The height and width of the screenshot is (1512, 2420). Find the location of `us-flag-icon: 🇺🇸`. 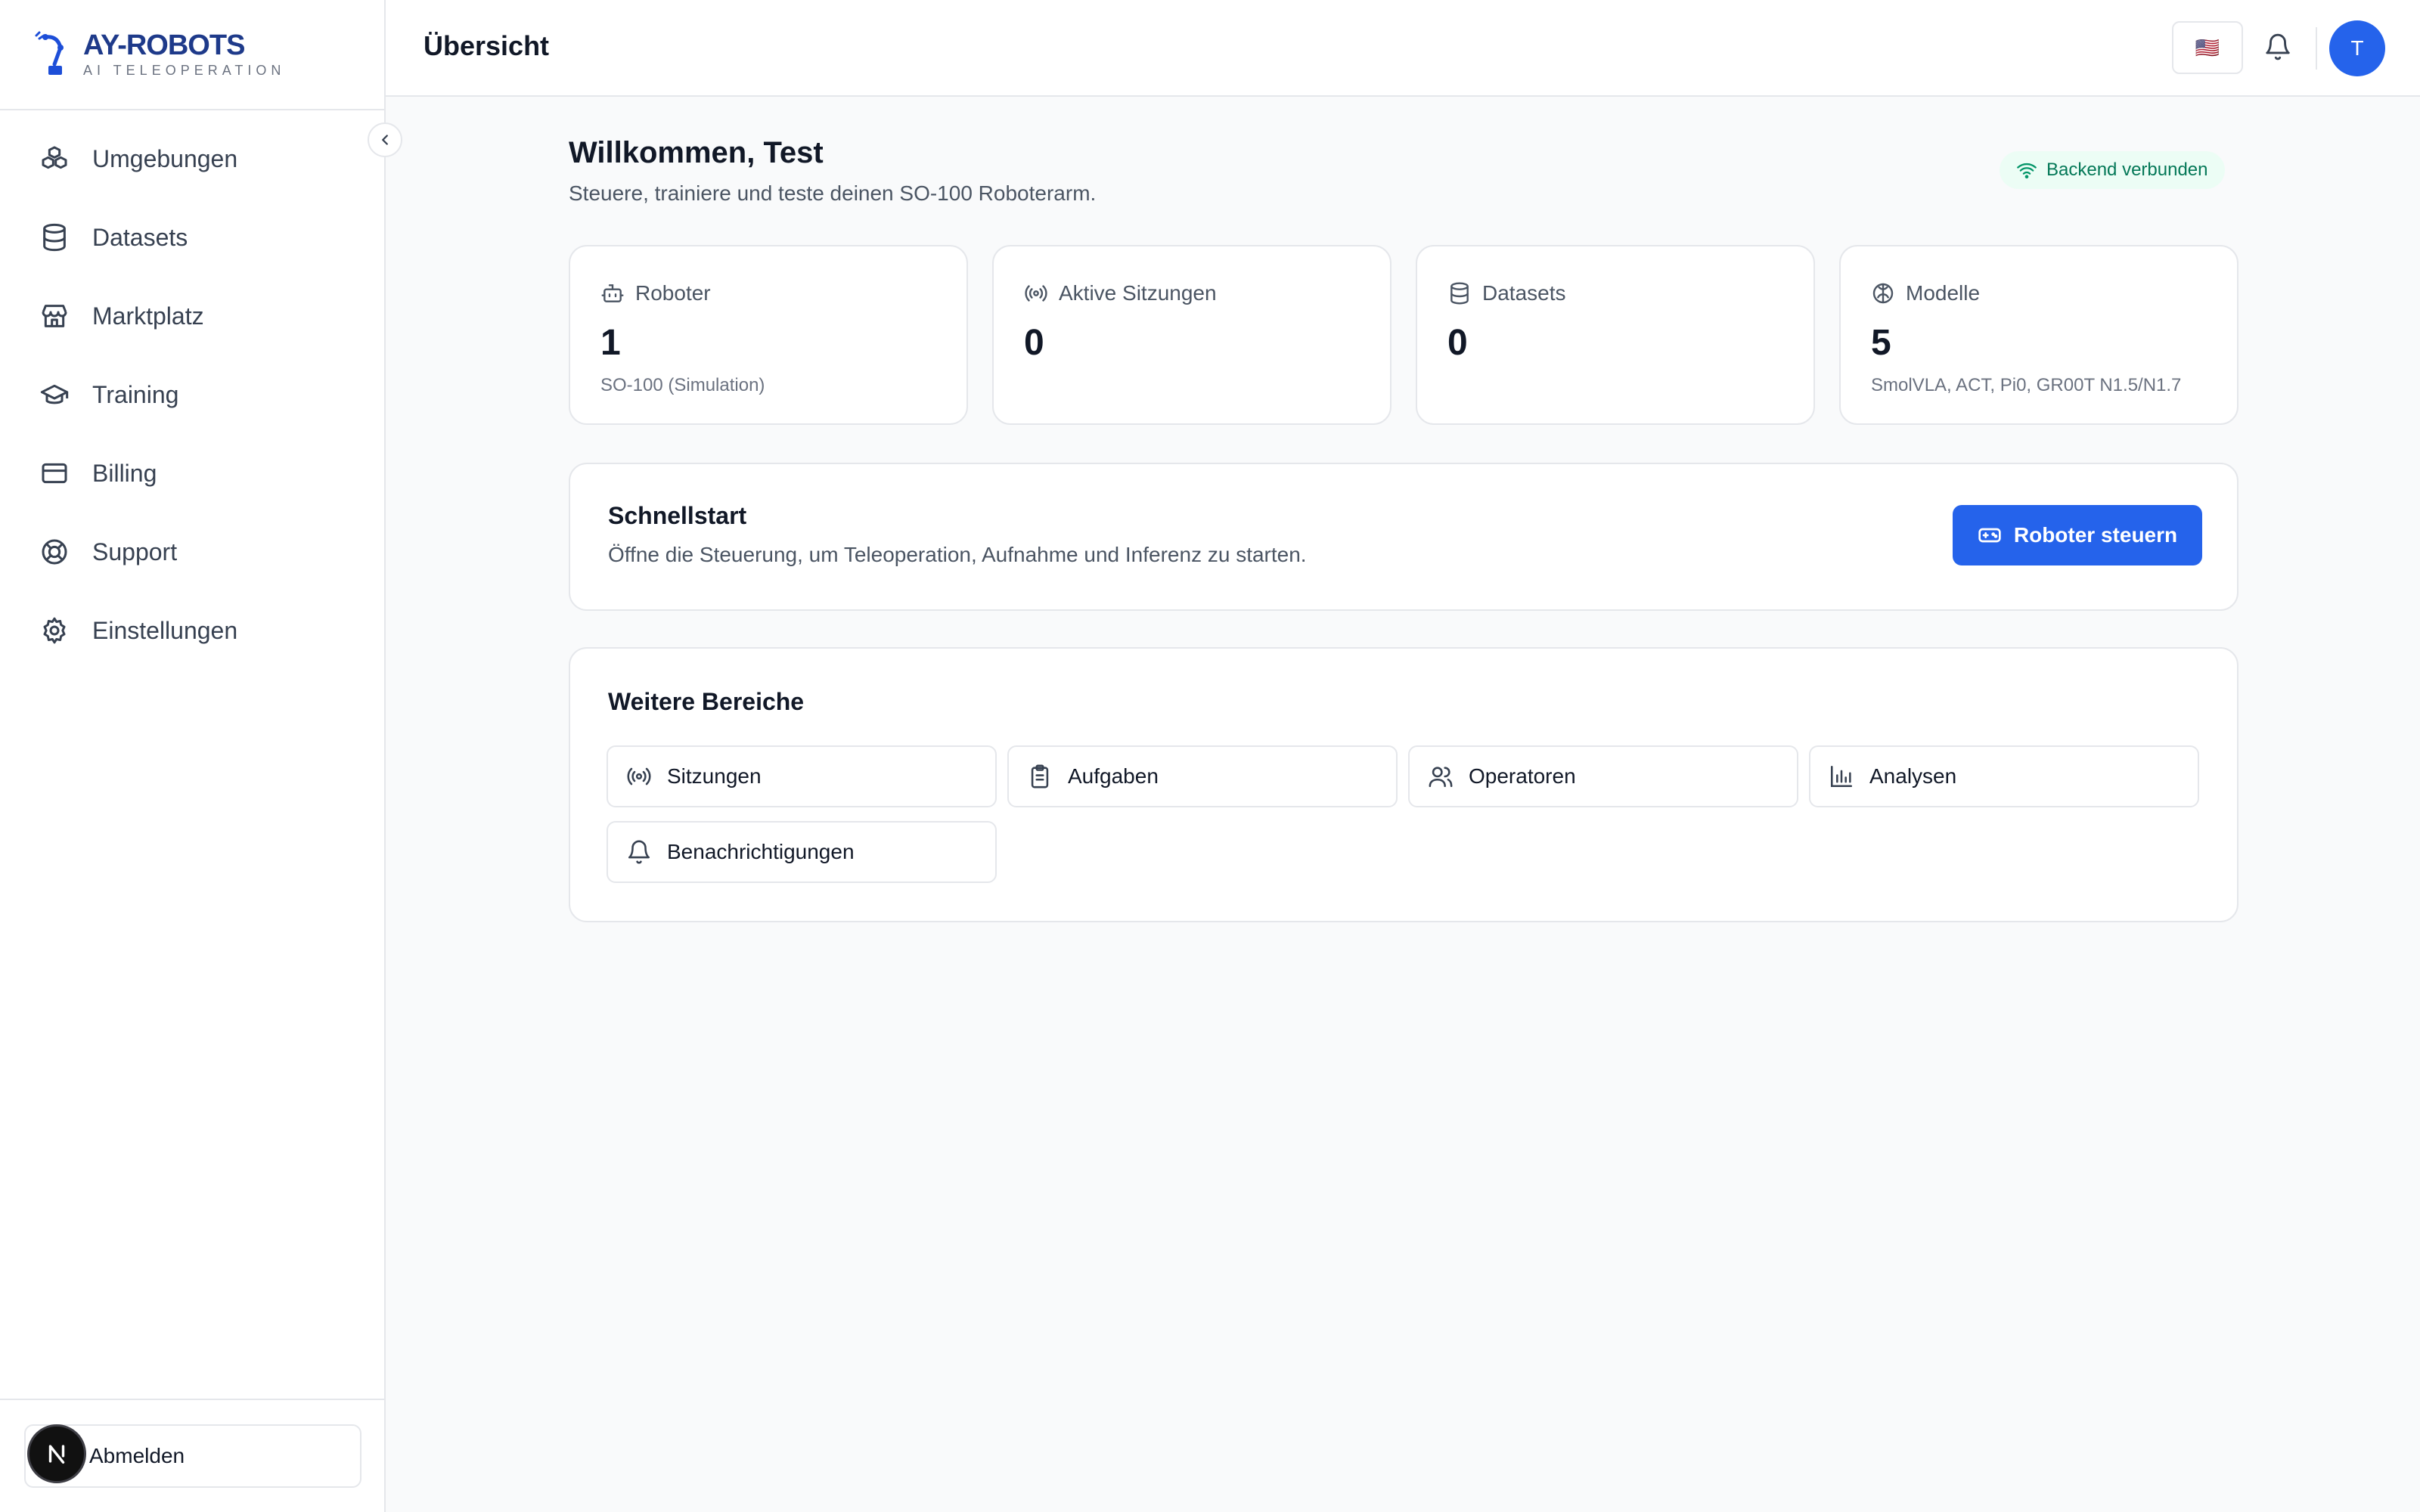

us-flag-icon: 🇺🇸 is located at coordinates (2207, 48).